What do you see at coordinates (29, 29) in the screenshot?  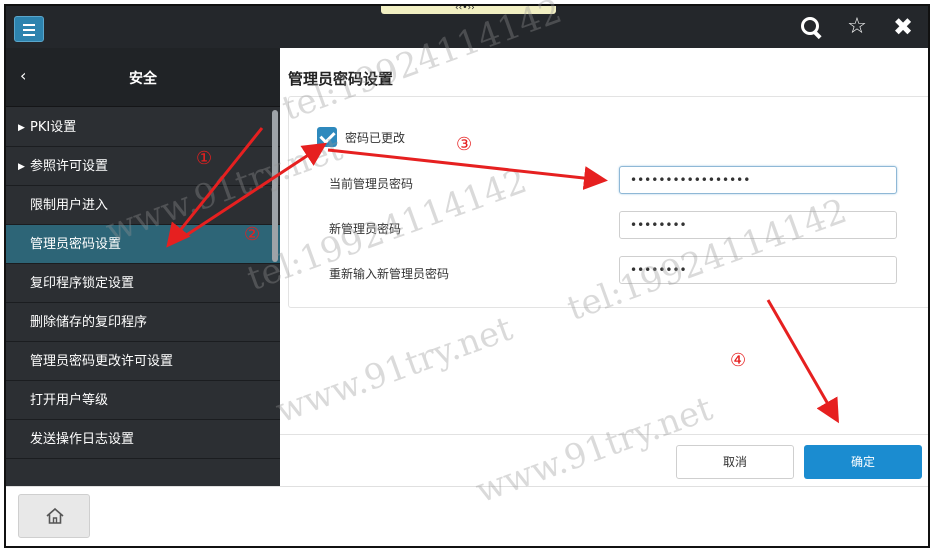 I see `menu-icon` at bounding box center [29, 29].